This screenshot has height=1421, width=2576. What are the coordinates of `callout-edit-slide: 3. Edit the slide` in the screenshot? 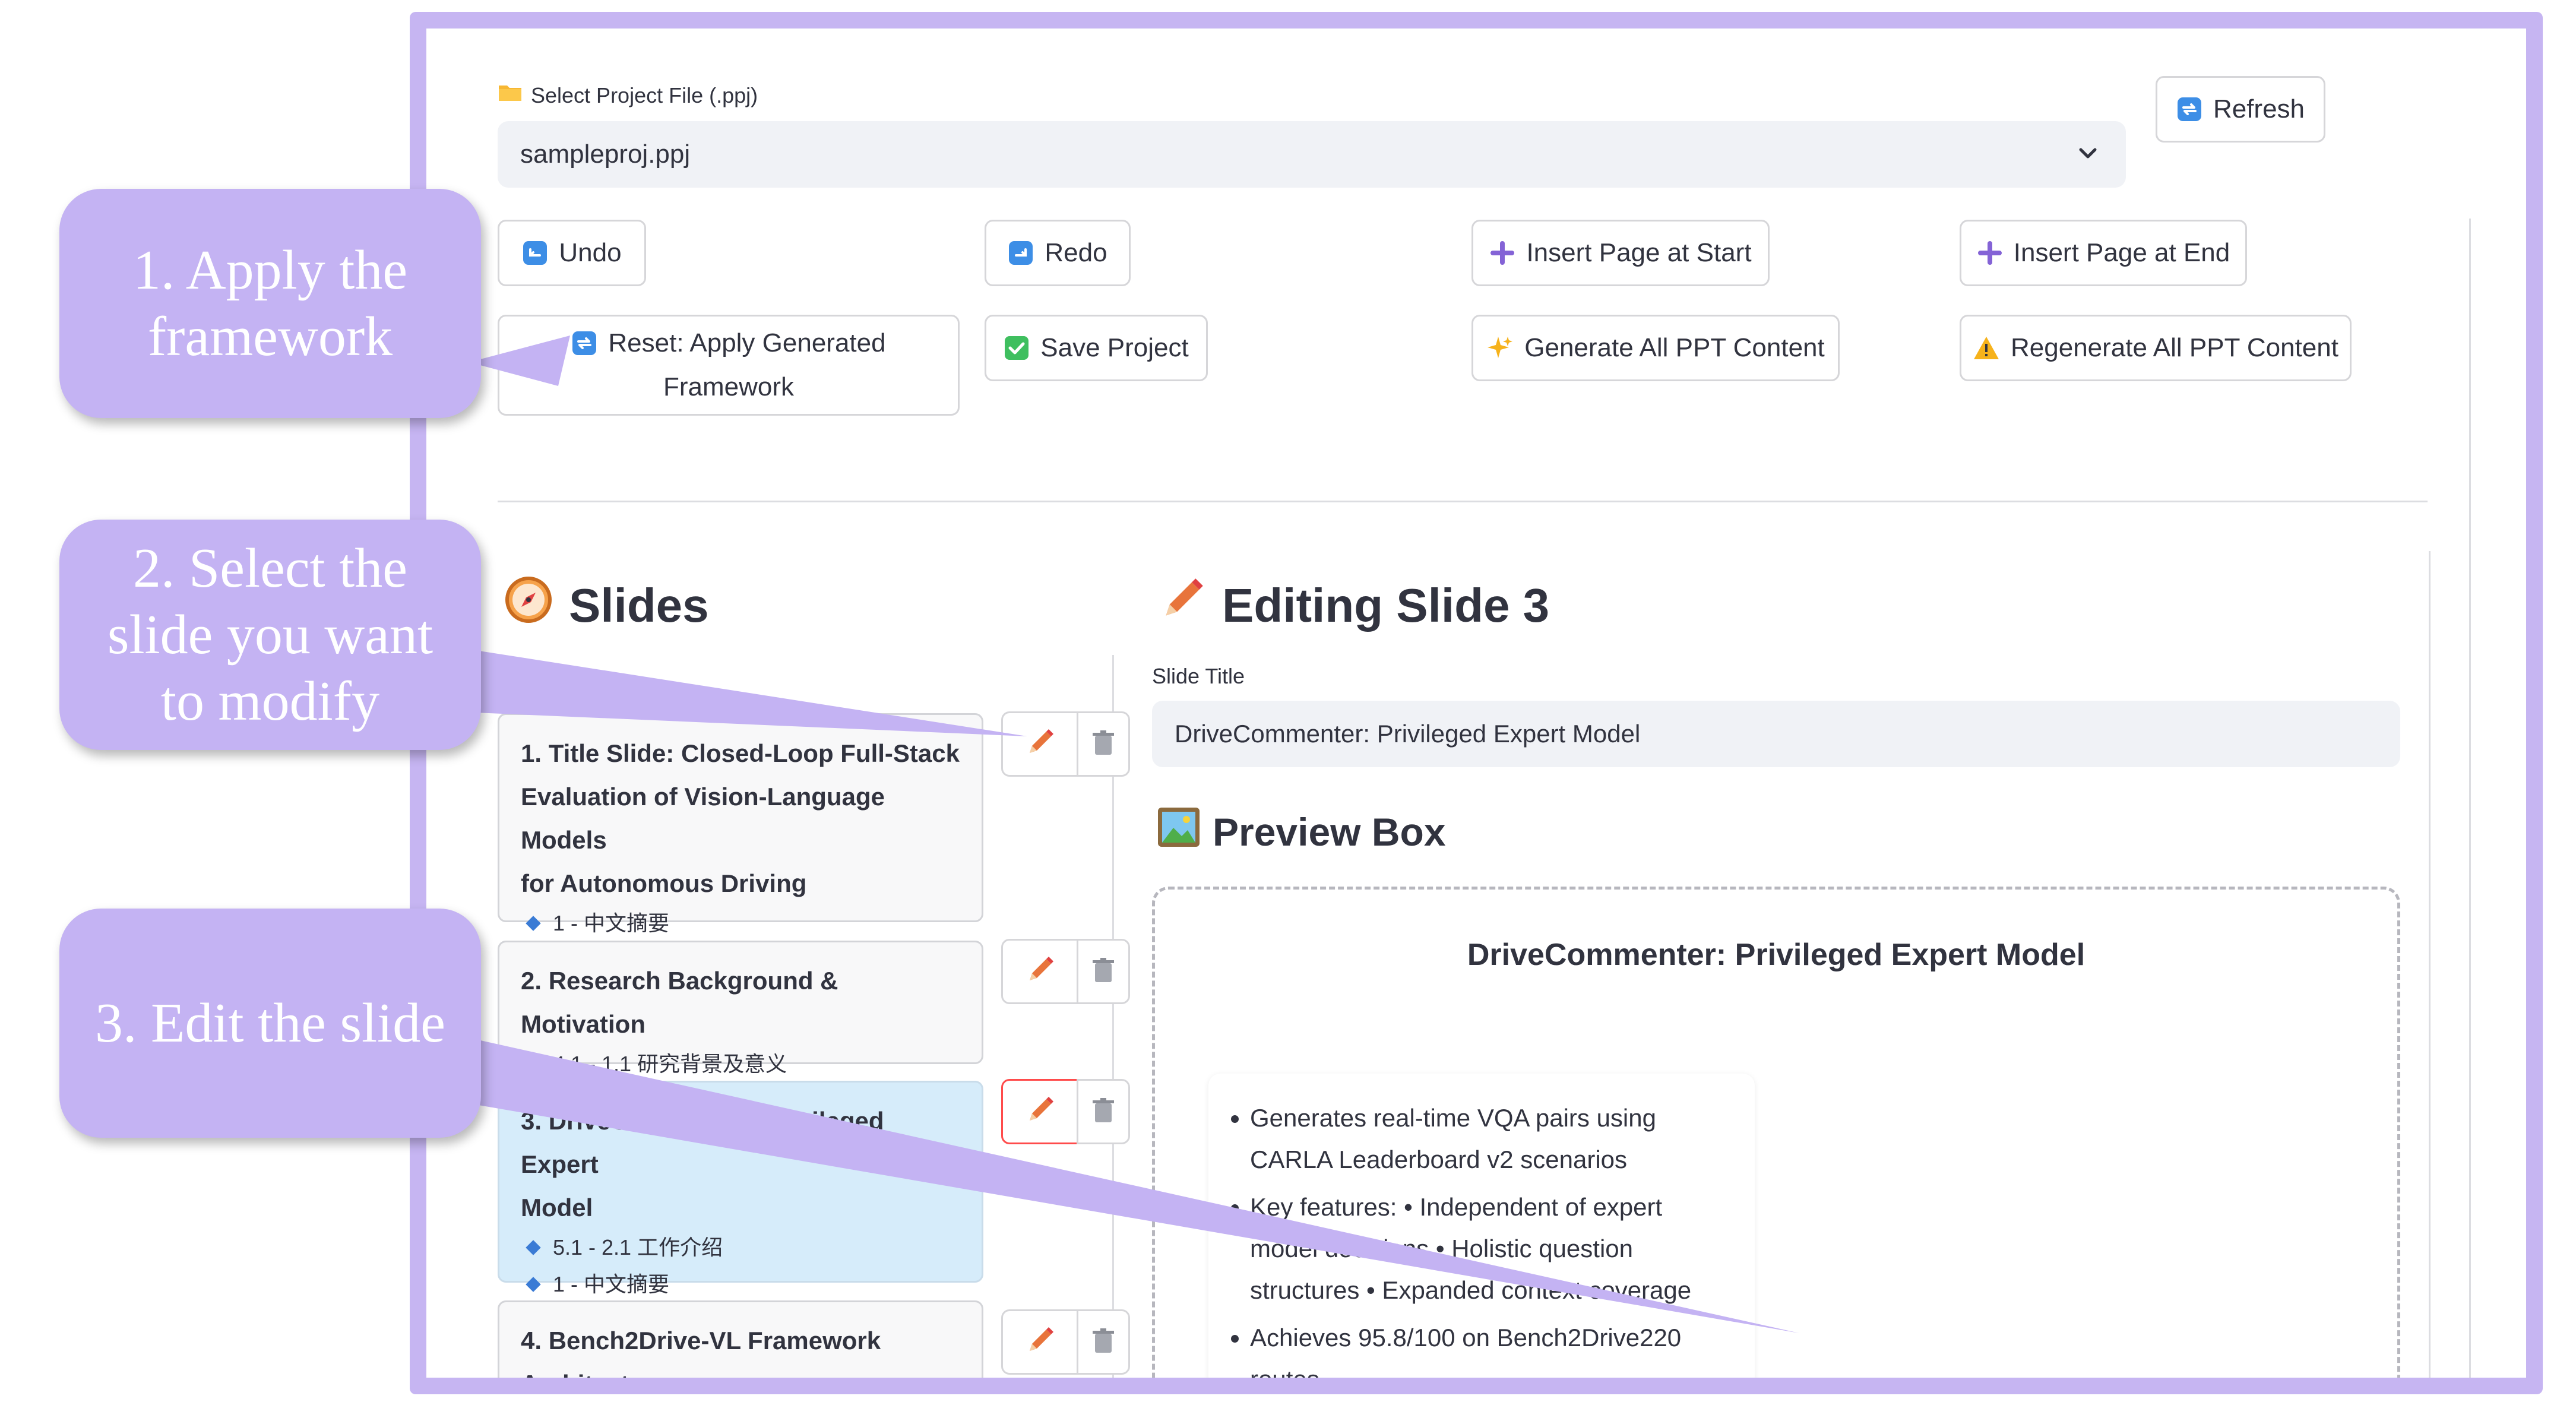 It's located at (270, 1023).